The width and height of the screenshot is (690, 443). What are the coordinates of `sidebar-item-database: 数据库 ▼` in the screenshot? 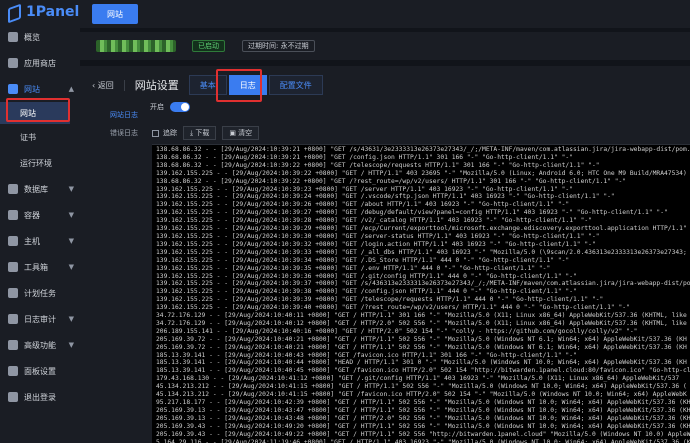 It's located at (40, 189).